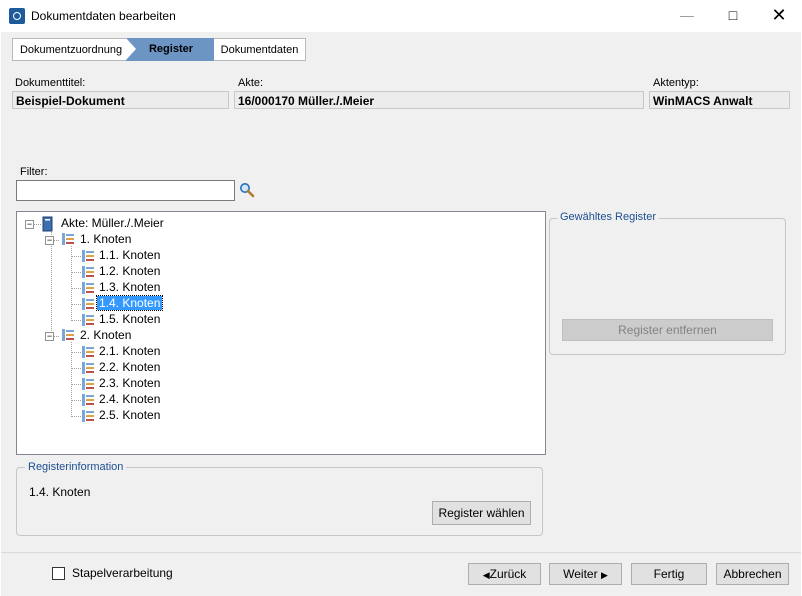 This screenshot has width=802, height=596. I want to click on triangle-left-icon: ◀, so click(486, 575).